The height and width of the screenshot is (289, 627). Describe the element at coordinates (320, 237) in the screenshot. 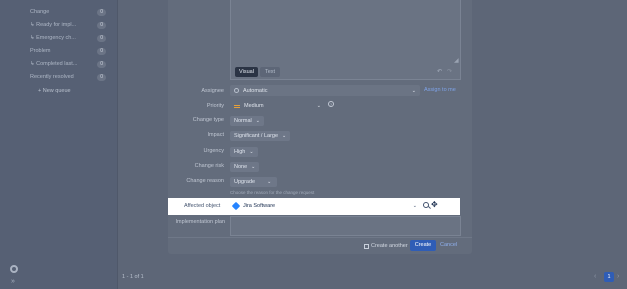

I see `footer-divider` at that location.